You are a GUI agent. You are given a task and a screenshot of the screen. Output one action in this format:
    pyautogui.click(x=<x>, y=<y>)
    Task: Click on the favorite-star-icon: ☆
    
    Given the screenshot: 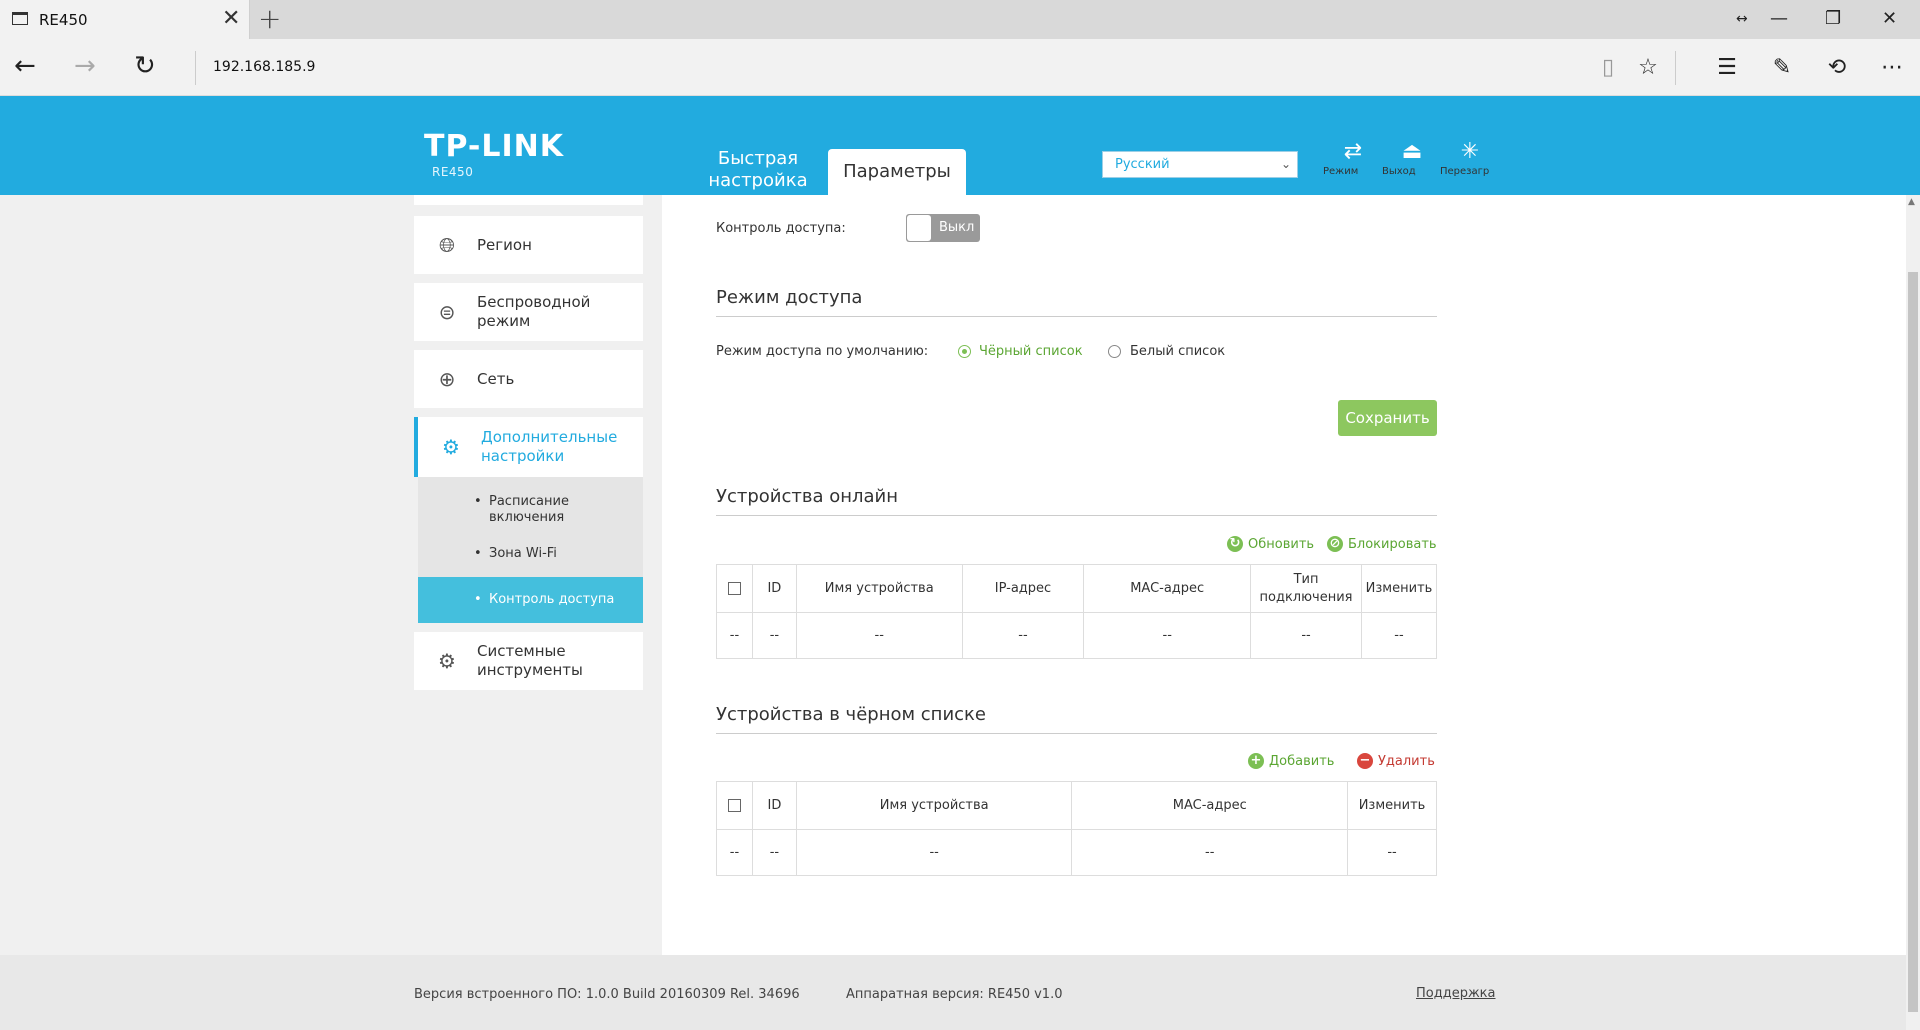 What is the action you would take?
    pyautogui.click(x=1648, y=67)
    